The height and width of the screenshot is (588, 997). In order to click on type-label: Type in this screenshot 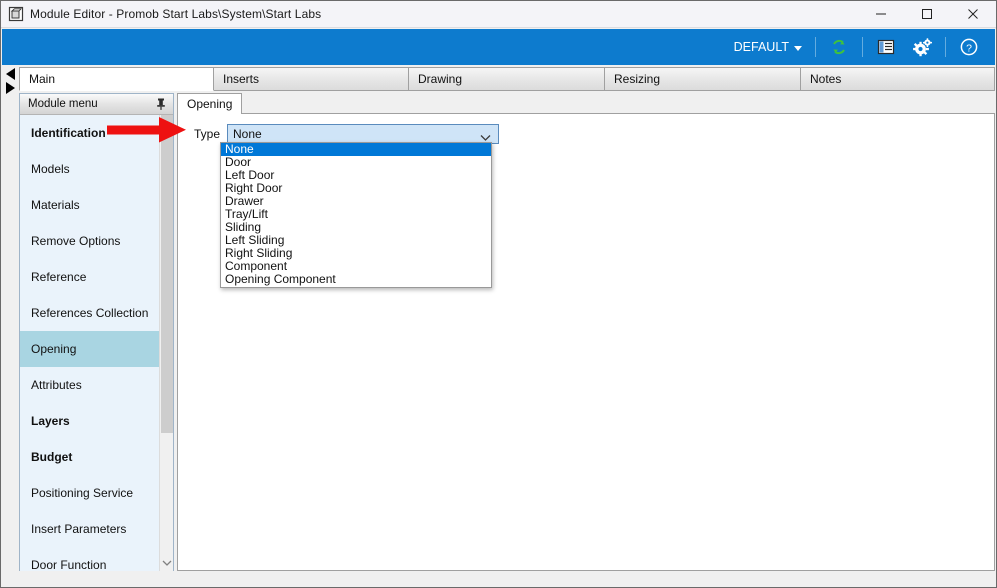, I will do `click(206, 134)`.